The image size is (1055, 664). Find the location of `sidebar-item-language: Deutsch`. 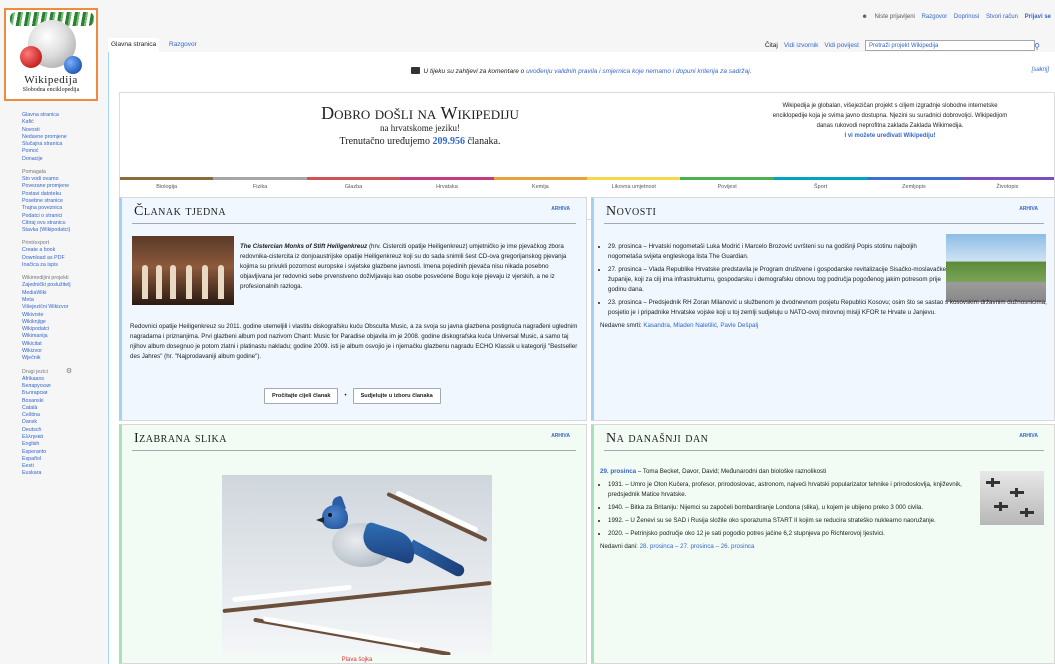

sidebar-item-language: Deutsch is located at coordinates (62, 430).